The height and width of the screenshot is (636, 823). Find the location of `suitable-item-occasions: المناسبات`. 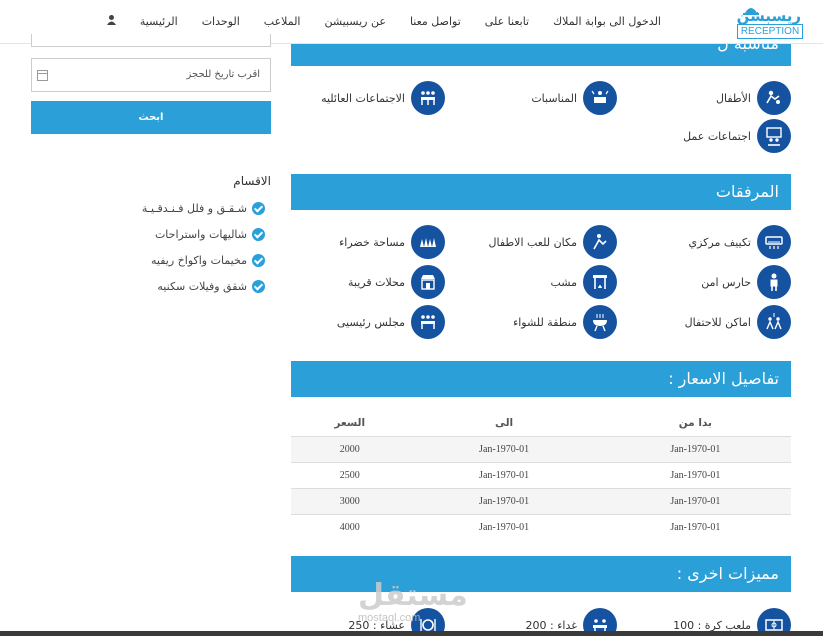

suitable-item-occasions: المناسبات is located at coordinates (574, 98).